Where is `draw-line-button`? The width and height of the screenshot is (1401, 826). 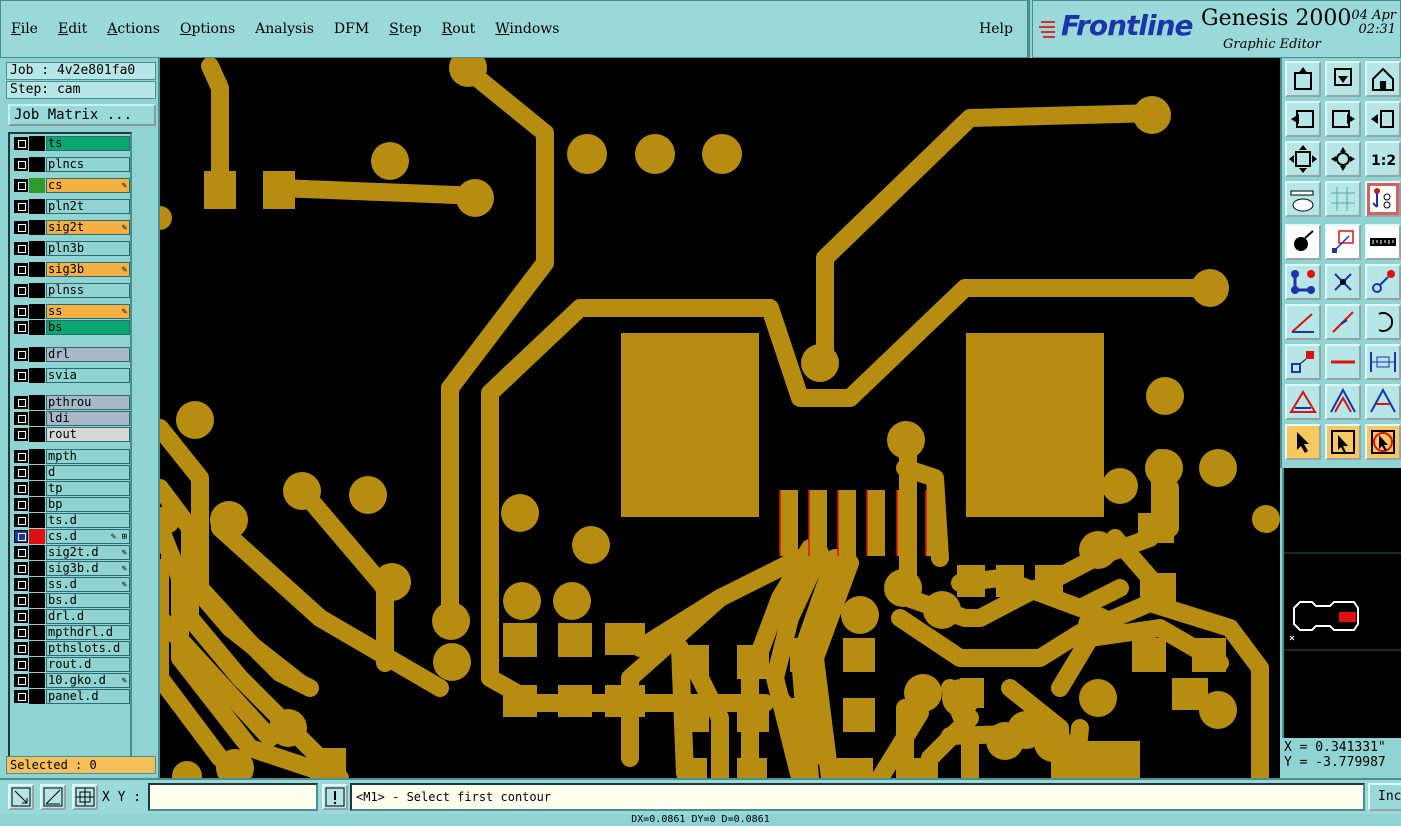
draw-line-button is located at coordinates (1343, 322).